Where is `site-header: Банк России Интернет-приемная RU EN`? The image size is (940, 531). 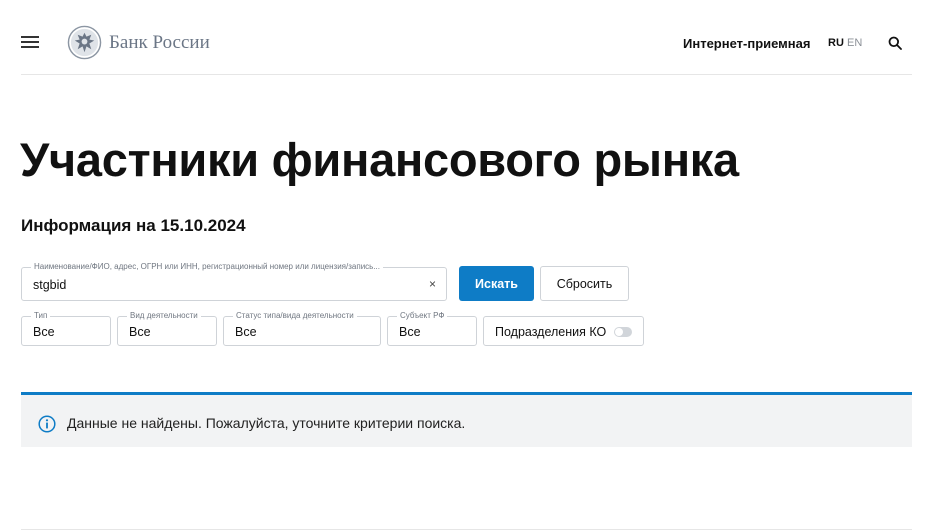 site-header: Банк России Интернет-приемная RU EN is located at coordinates (466, 37).